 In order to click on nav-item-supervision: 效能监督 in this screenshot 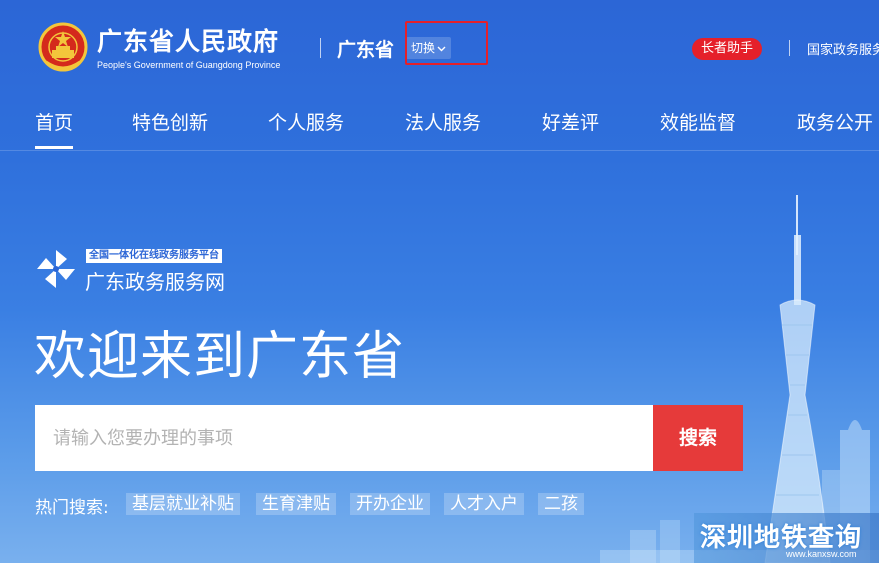, I will do `click(698, 121)`.